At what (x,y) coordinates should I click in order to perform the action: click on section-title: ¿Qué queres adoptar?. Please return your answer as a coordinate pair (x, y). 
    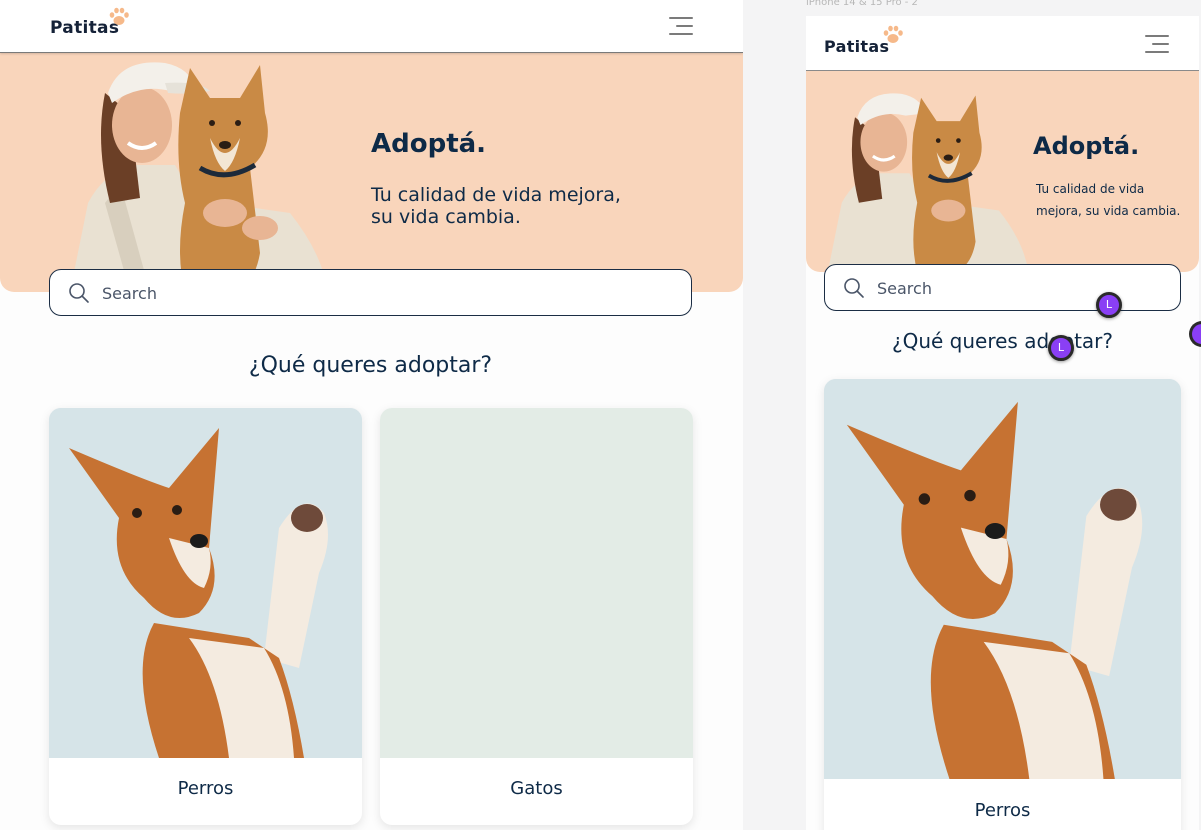
    Looking at the image, I should click on (370, 365).